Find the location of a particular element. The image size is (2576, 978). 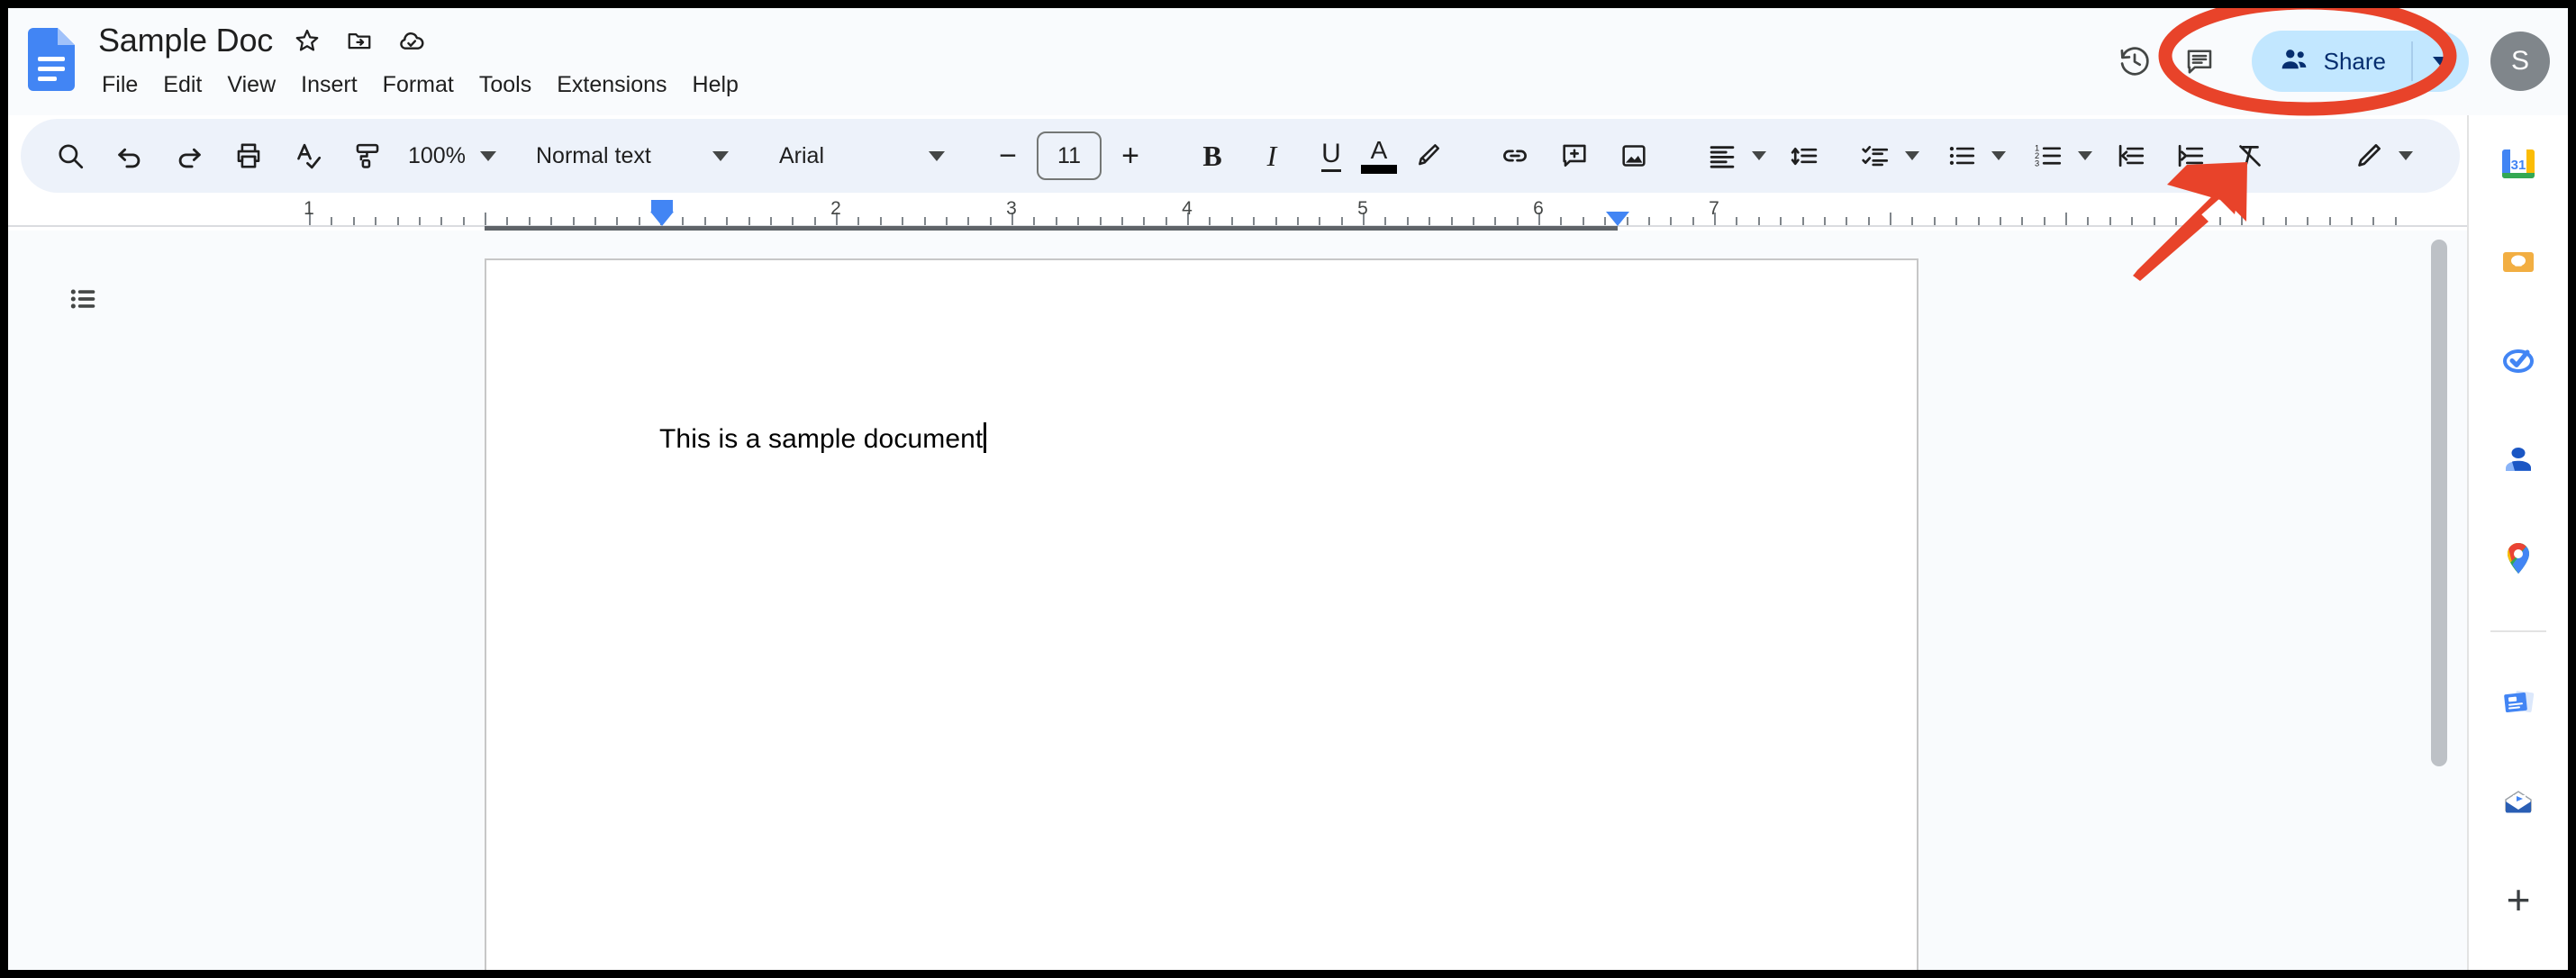

google-maps-icon is located at coordinates (2518, 559).